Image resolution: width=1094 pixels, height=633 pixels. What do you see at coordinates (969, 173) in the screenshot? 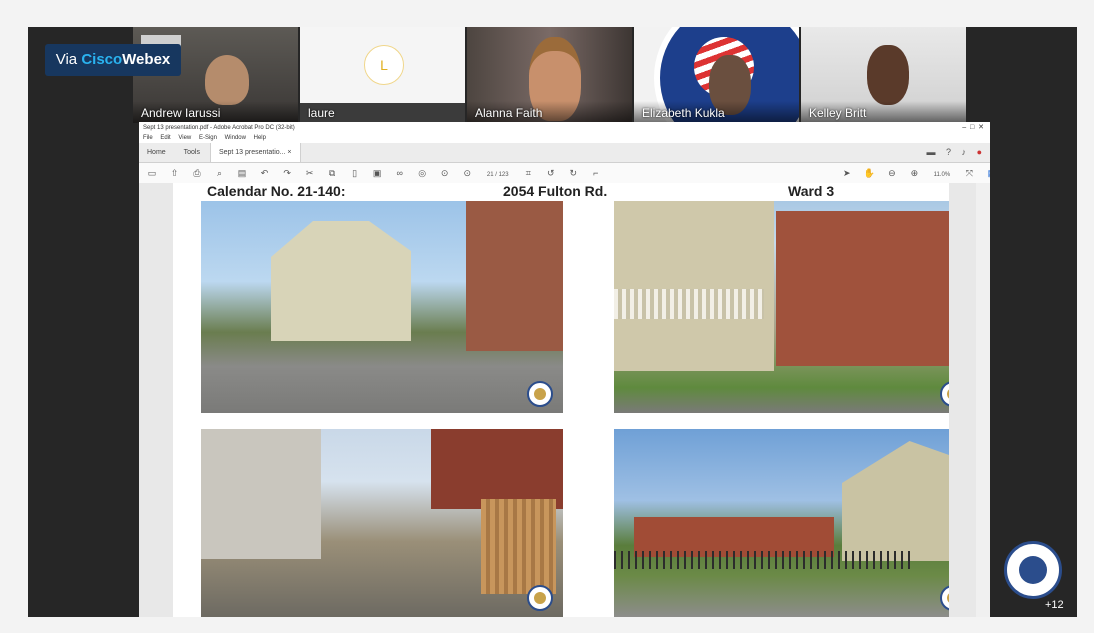
I see `fit-icon: ⤧` at bounding box center [969, 173].